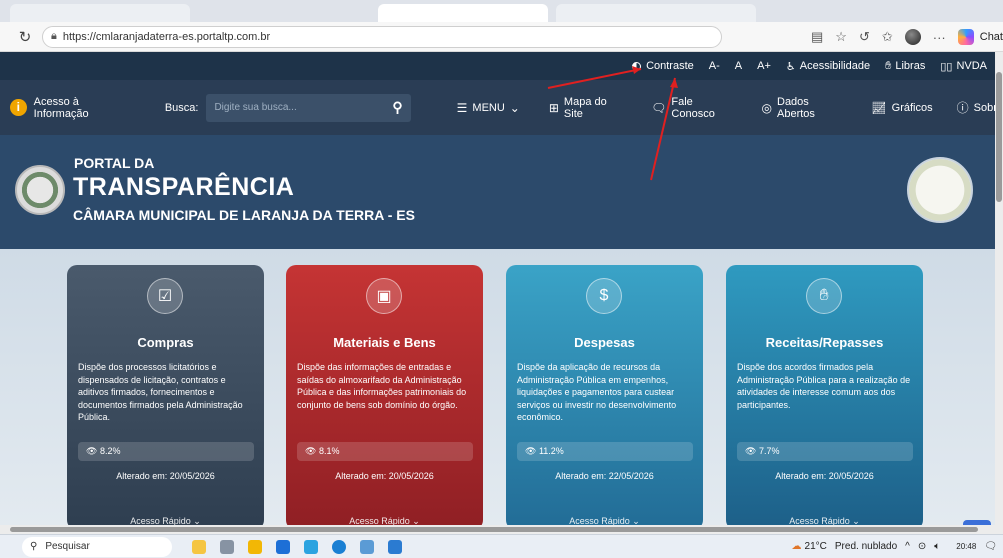 This screenshot has height=558, width=1003. What do you see at coordinates (488, 107) in the screenshot?
I see `menu-label: MENU` at bounding box center [488, 107].